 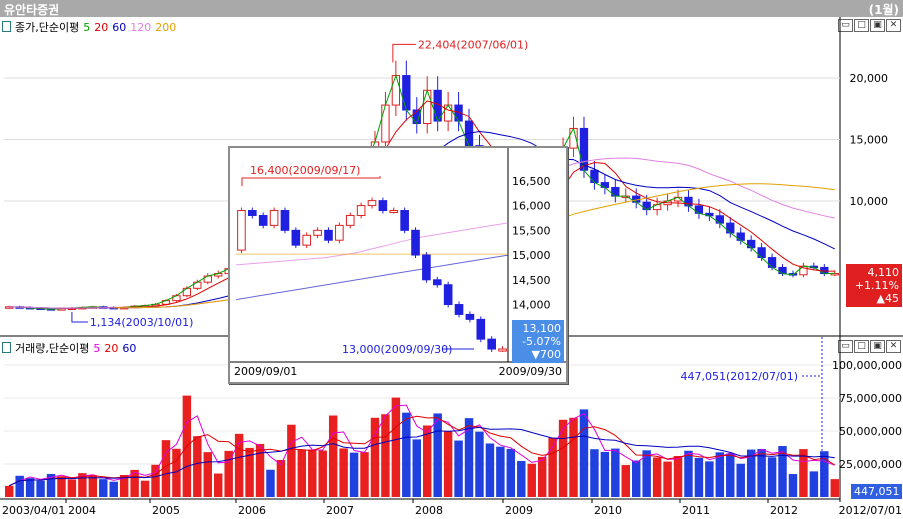 I want to click on x-axis-label: 2008, so click(x=429, y=510).